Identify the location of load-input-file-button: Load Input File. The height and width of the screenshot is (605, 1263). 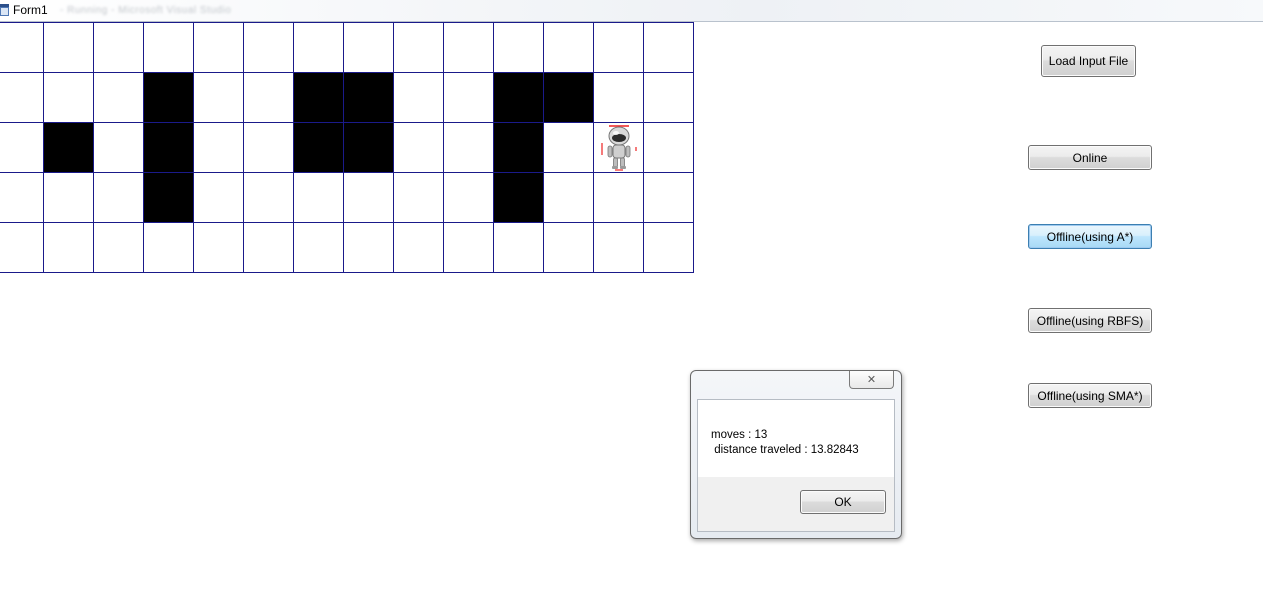
(1088, 61).